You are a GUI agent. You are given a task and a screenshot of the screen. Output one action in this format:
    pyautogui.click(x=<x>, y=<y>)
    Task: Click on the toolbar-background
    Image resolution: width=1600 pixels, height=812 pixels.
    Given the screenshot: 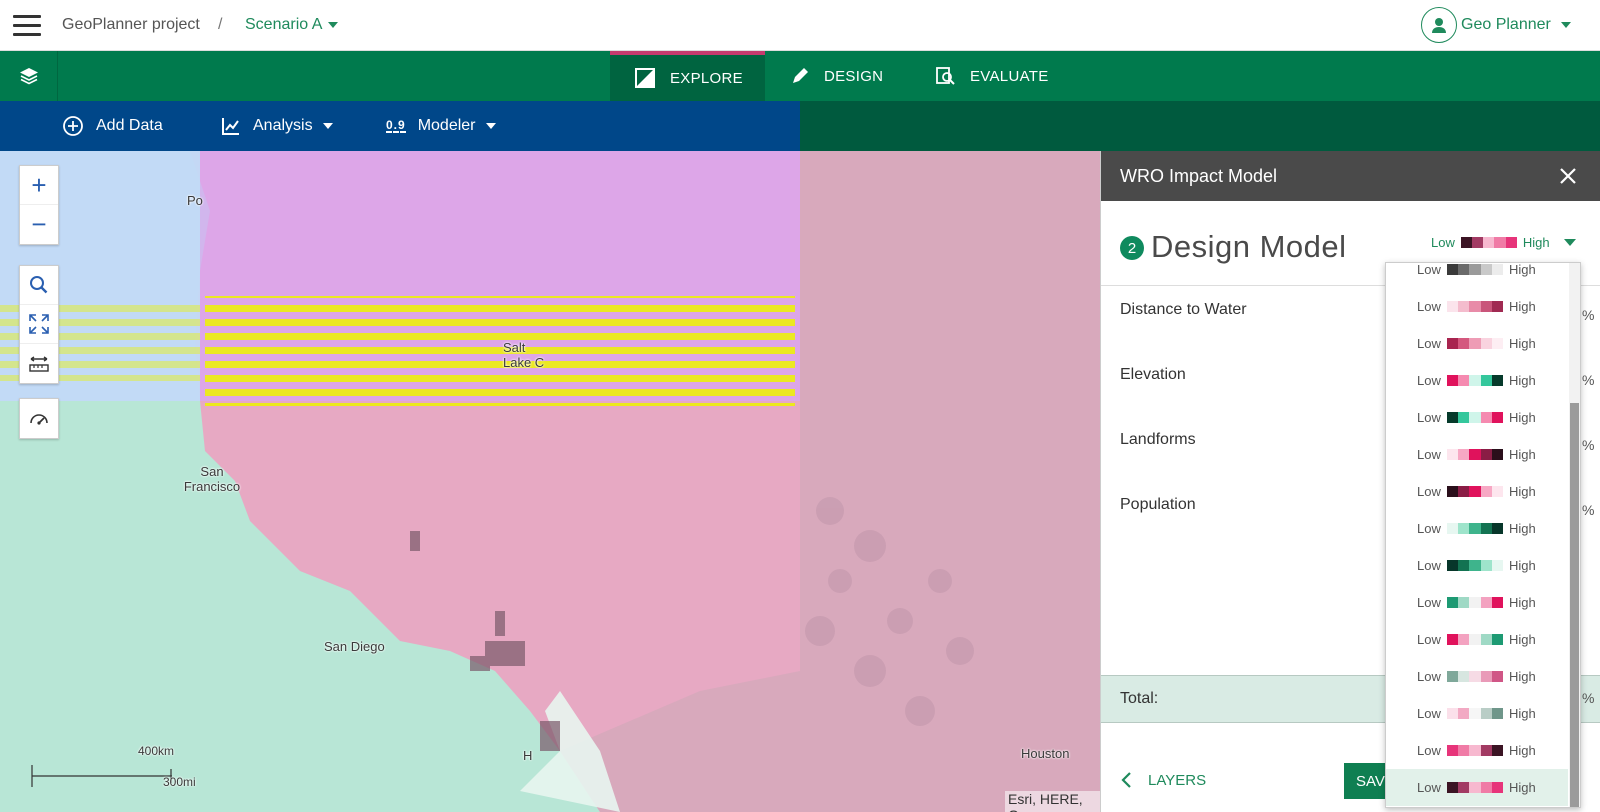 What is the action you would take?
    pyautogui.click(x=1200, y=126)
    